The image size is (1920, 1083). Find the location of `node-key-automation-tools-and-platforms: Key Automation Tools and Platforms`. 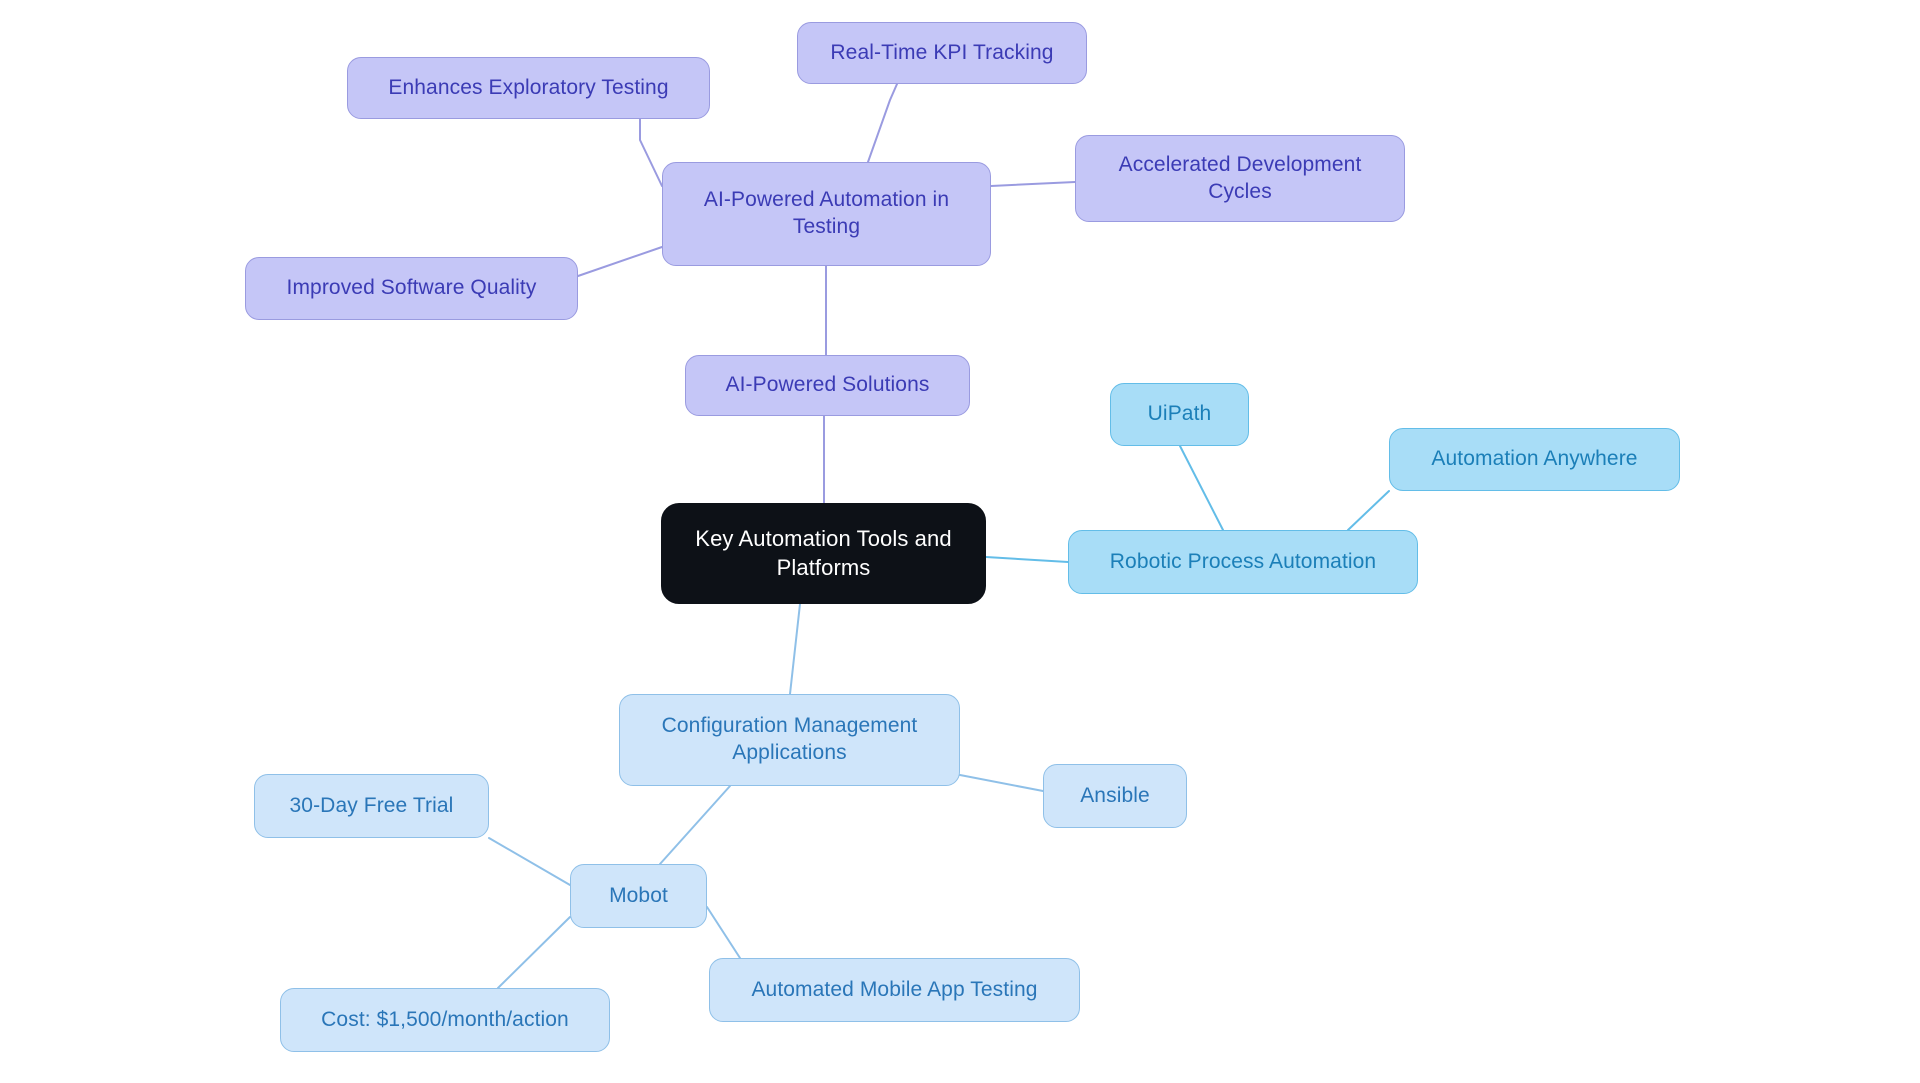

node-key-automation-tools-and-platforms: Key Automation Tools and Platforms is located at coordinates (823, 553).